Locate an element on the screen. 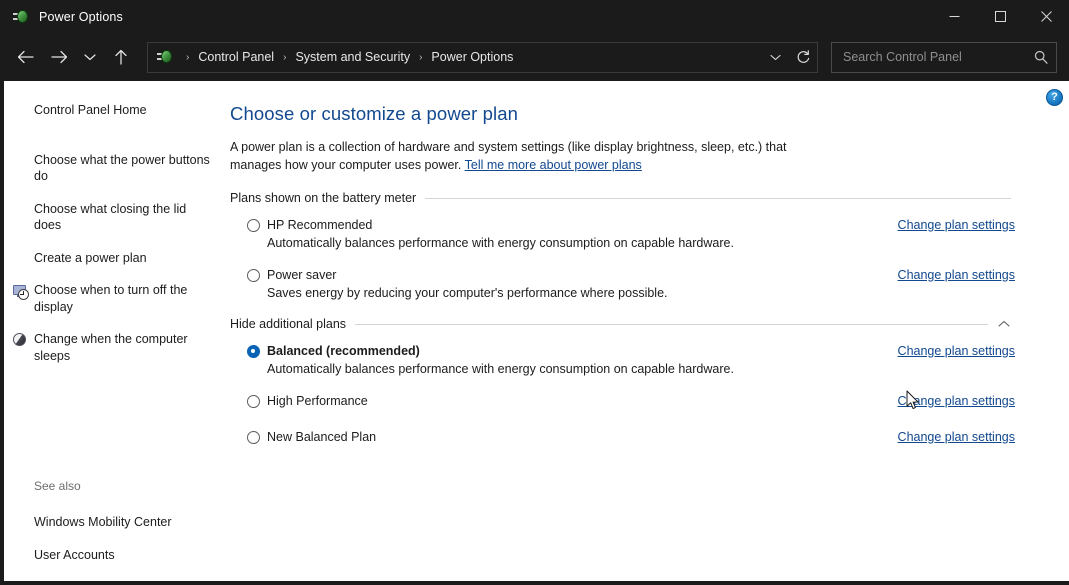  plan-top-power-saver: Power saver Change plan settings is located at coordinates (631, 275).